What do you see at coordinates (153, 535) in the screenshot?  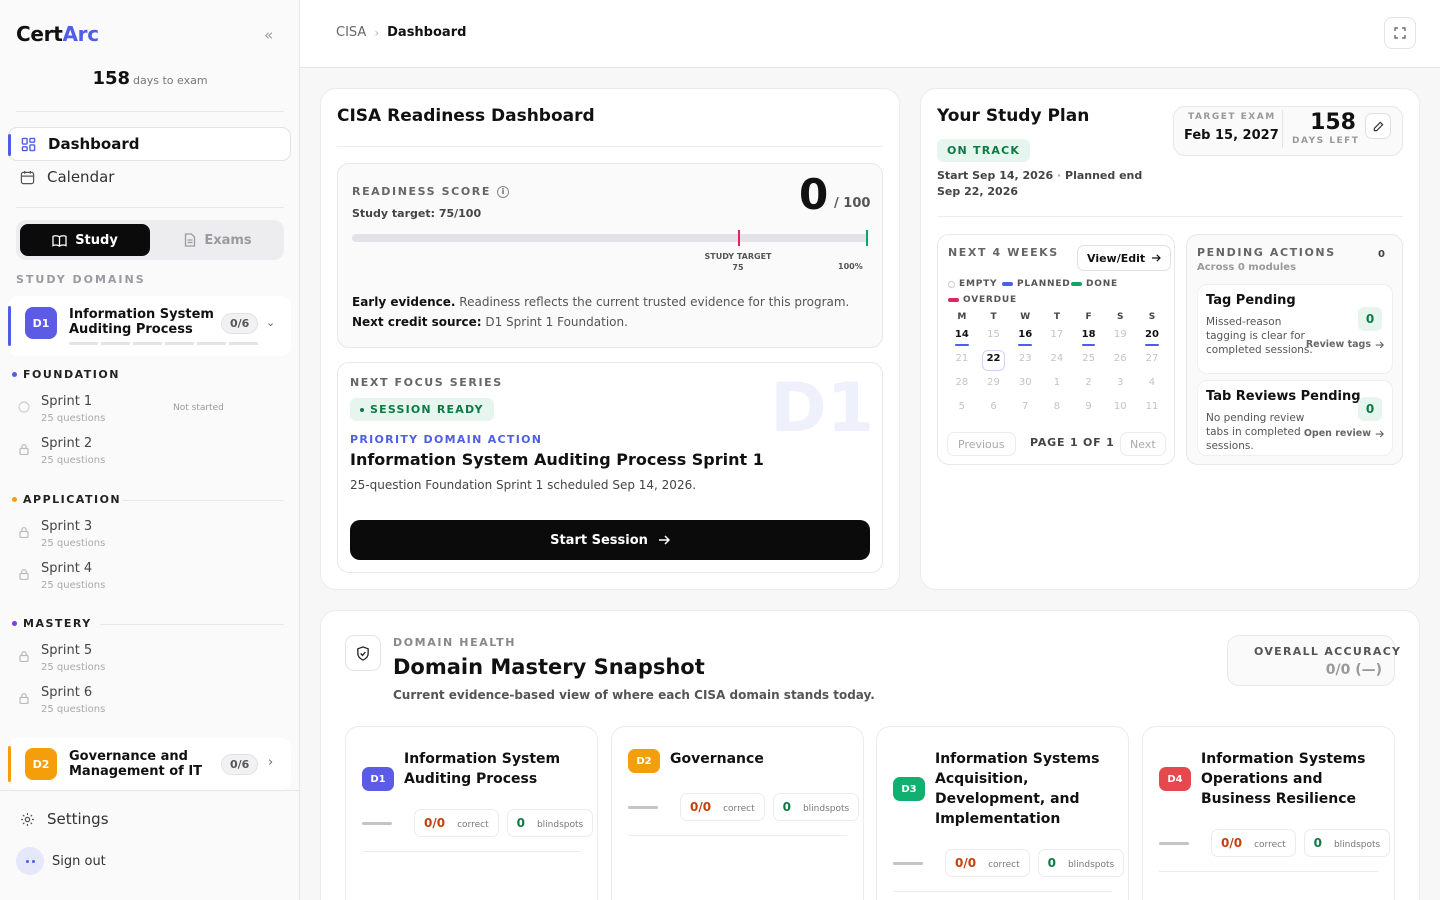 I see `sprint-3: Sprint 3 25 questions` at bounding box center [153, 535].